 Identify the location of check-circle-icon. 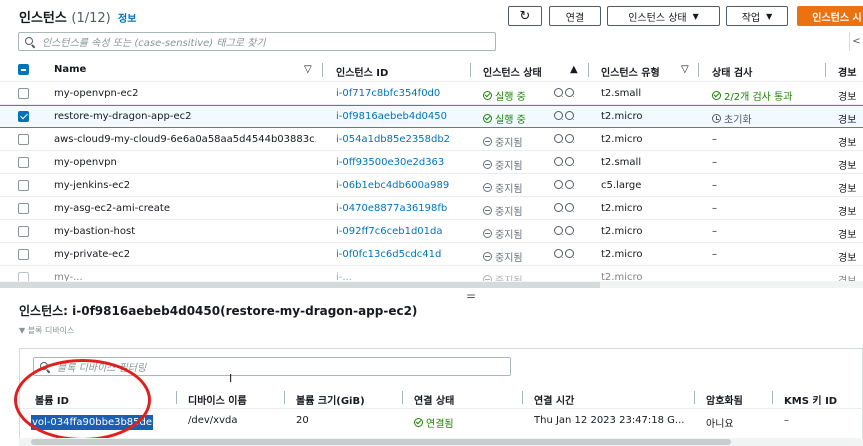
(487, 118).